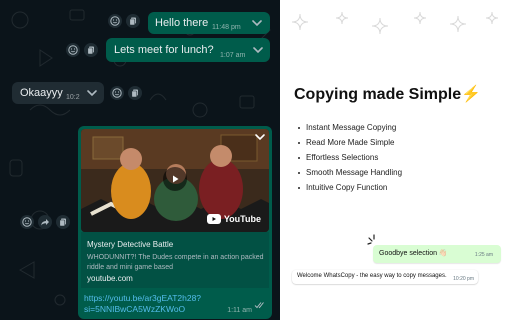  I want to click on list-item: Instant Message Copying, so click(350, 127).